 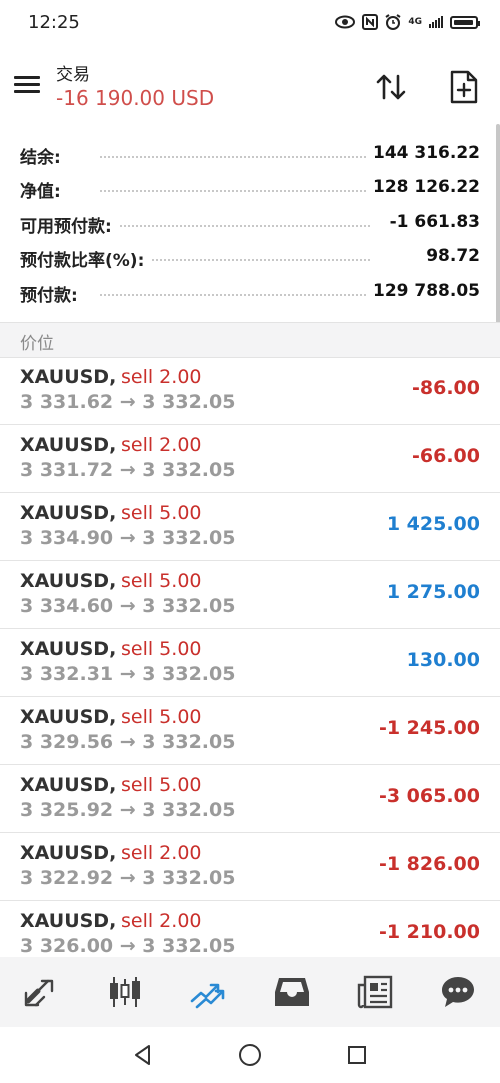 I want to click on summary-row-free-margin: 可用预付款: -1 661.83, so click(x=250, y=224).